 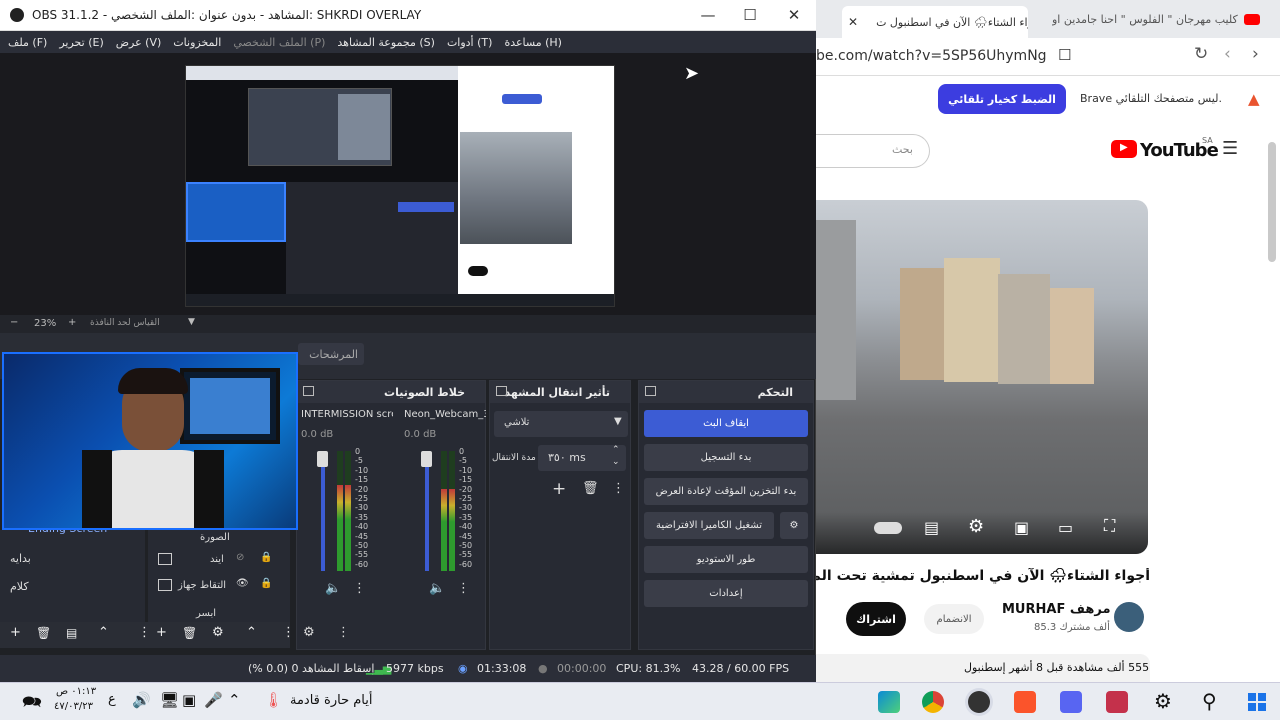 I want to click on scene-filters-icon: ▤, so click(x=71, y=633).